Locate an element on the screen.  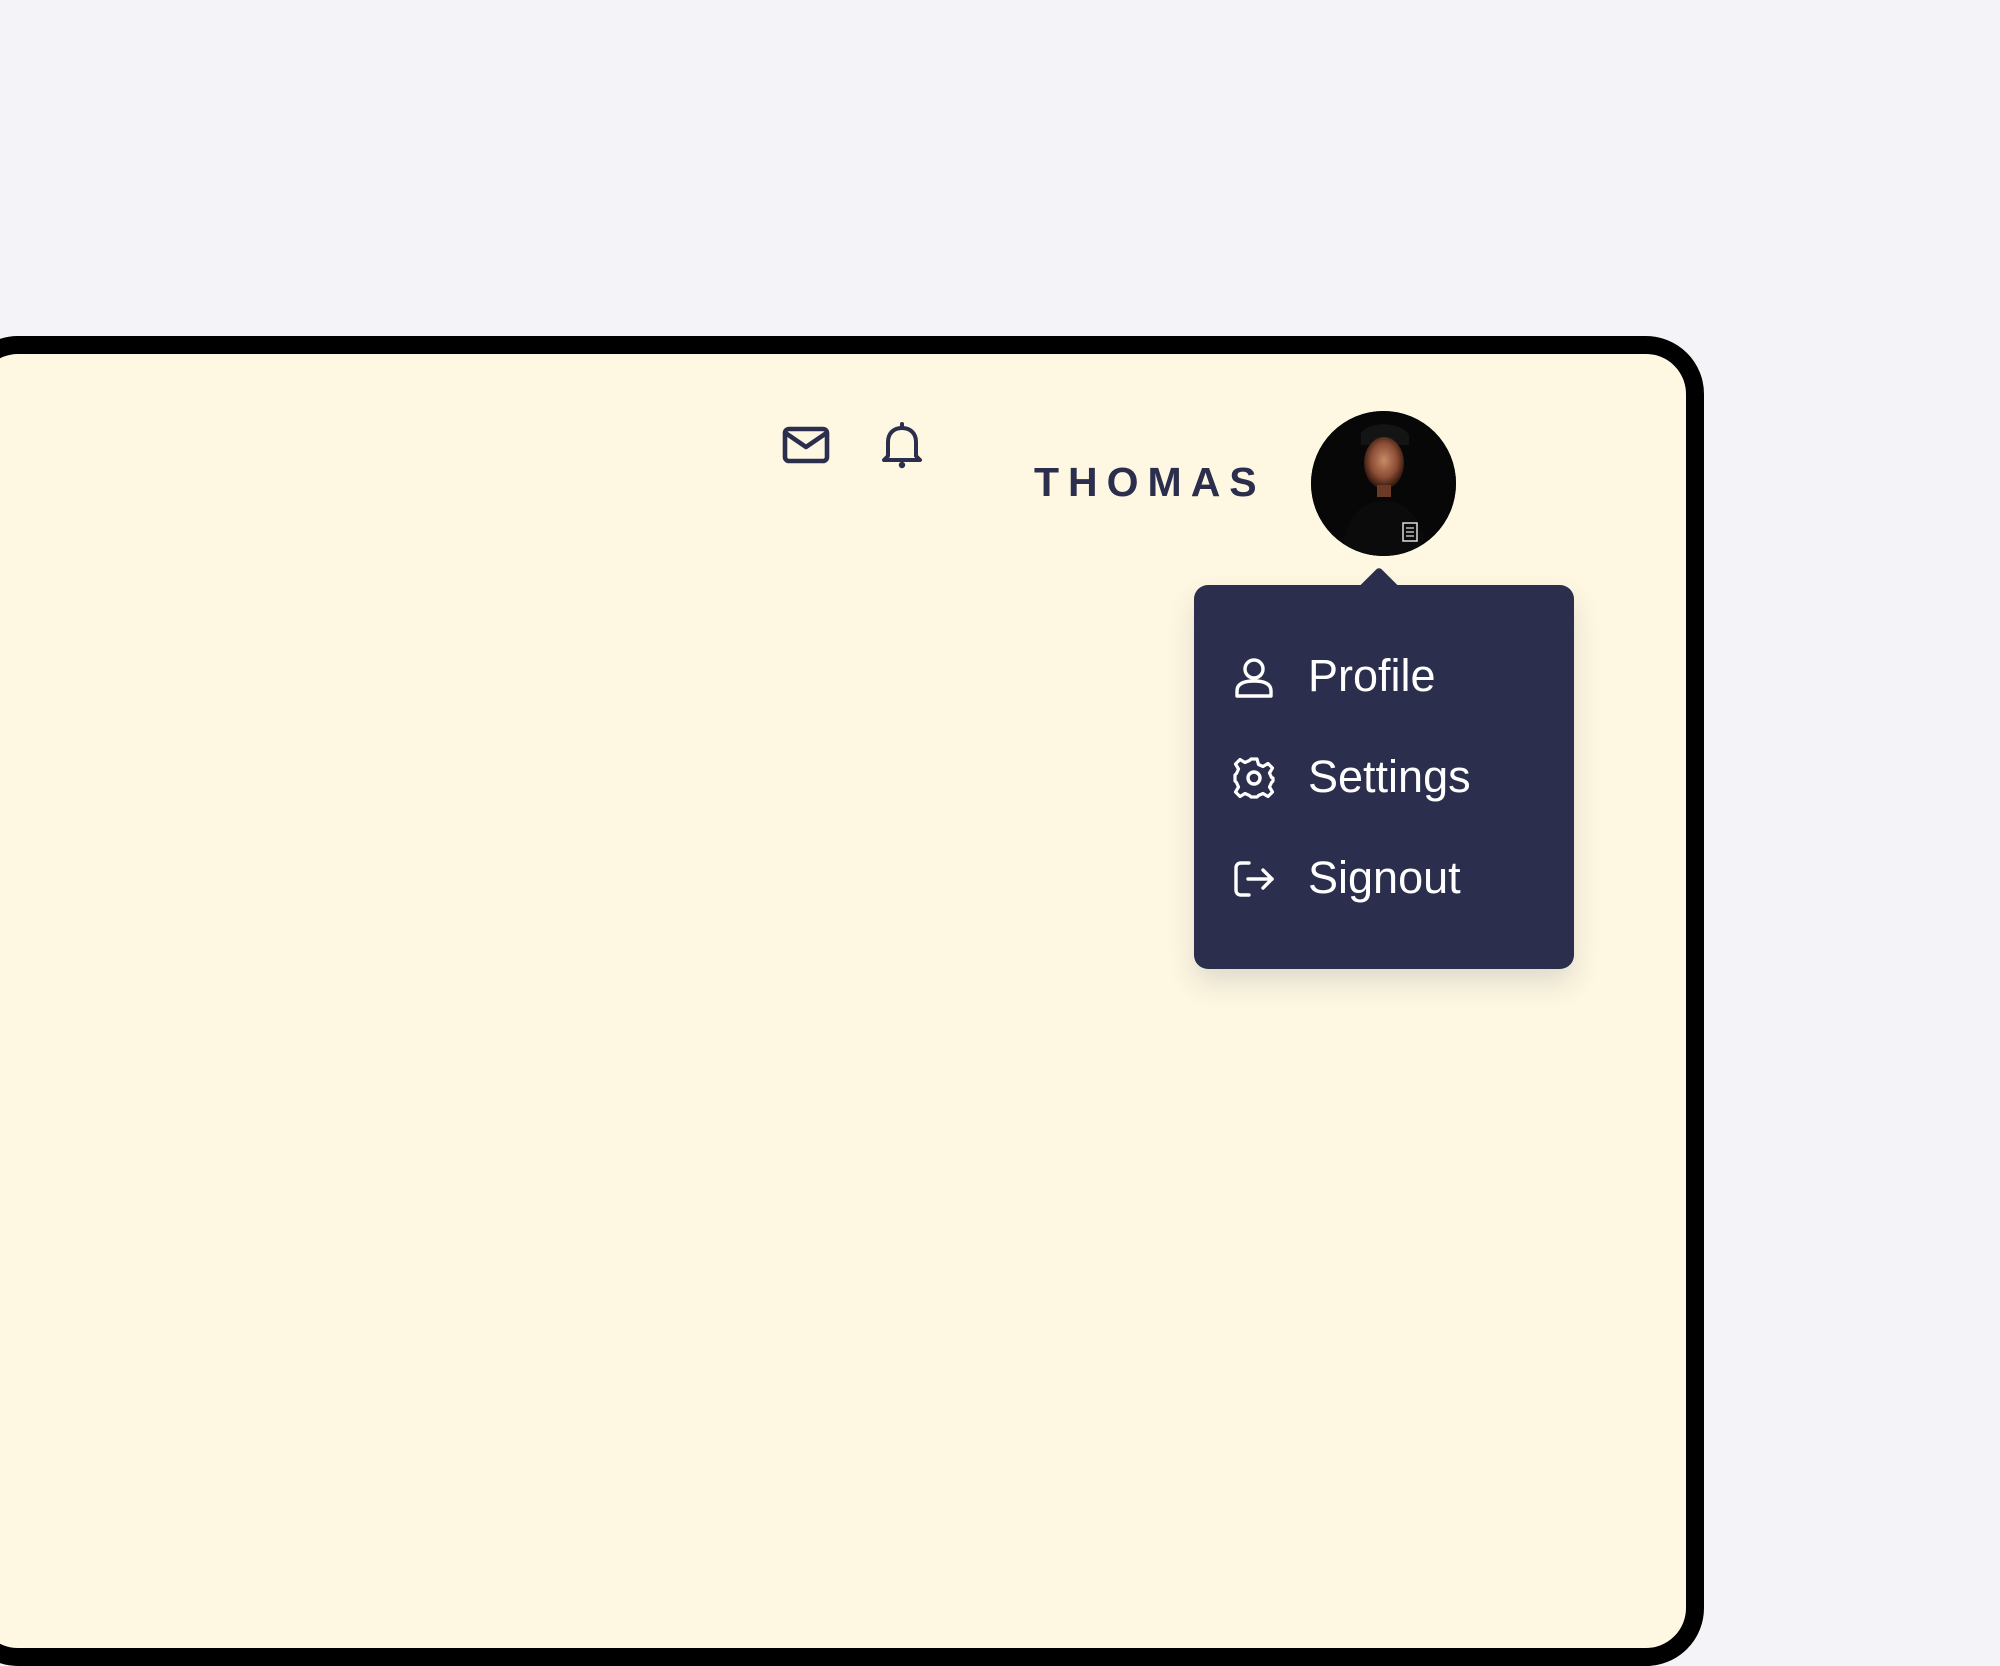
user-icon is located at coordinates (1254, 678).